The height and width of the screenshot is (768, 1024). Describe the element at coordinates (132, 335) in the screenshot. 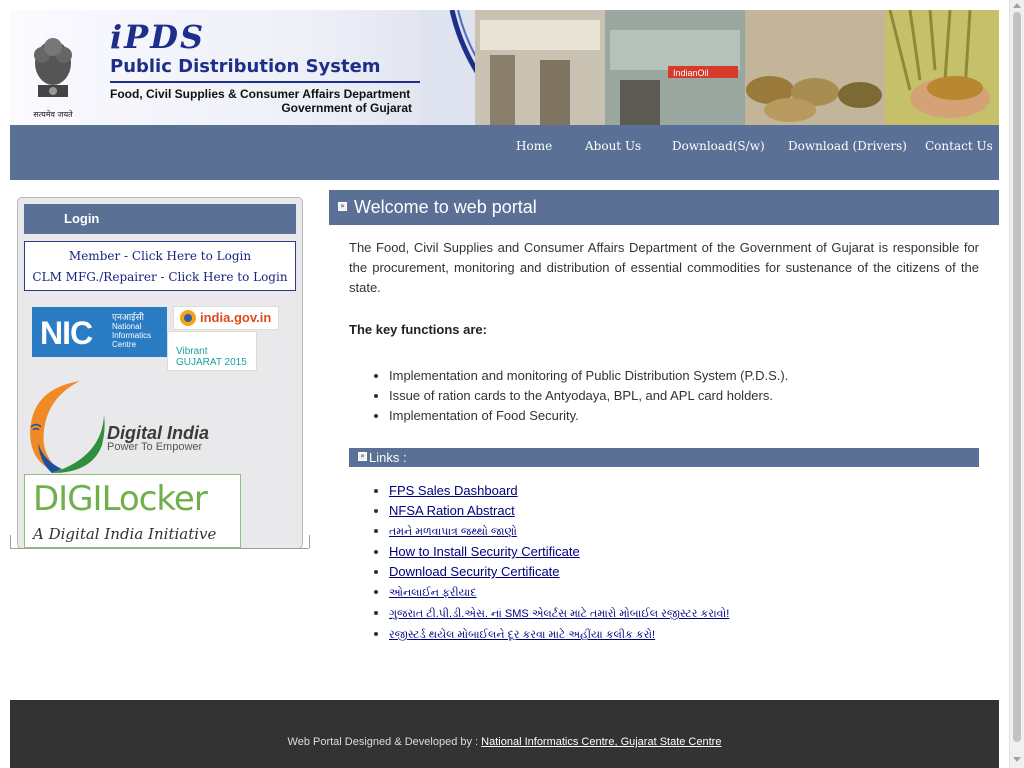

I see `nic-english-text: National Informatics Centre` at that location.